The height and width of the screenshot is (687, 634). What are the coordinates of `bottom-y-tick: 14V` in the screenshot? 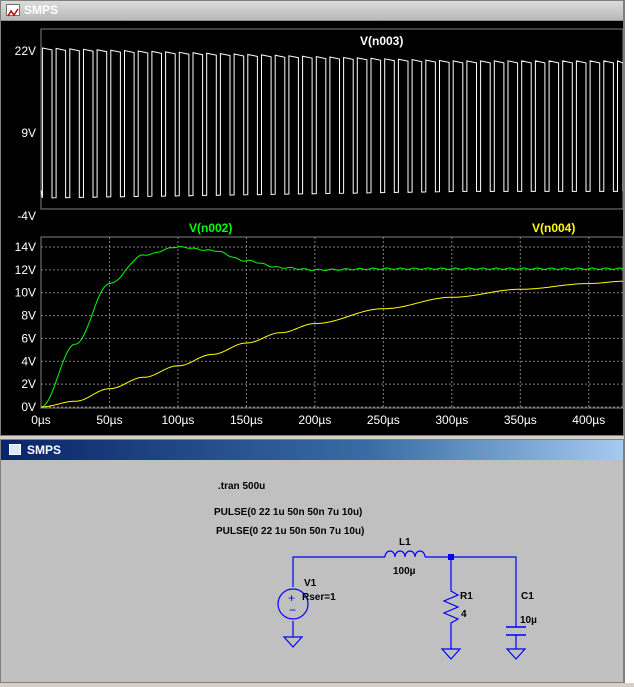 It's located at (25, 247).